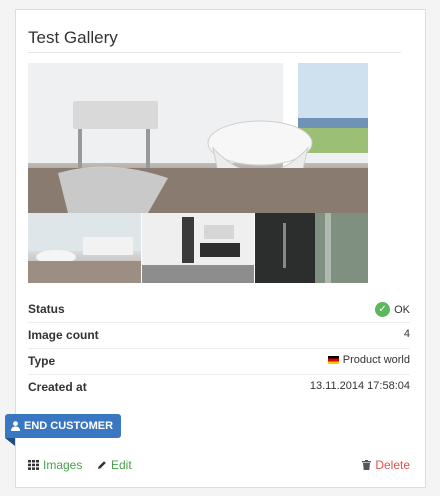 This screenshot has width=440, height=496. What do you see at coordinates (10, 442) in the screenshot?
I see `badge-ribbon-fold` at bounding box center [10, 442].